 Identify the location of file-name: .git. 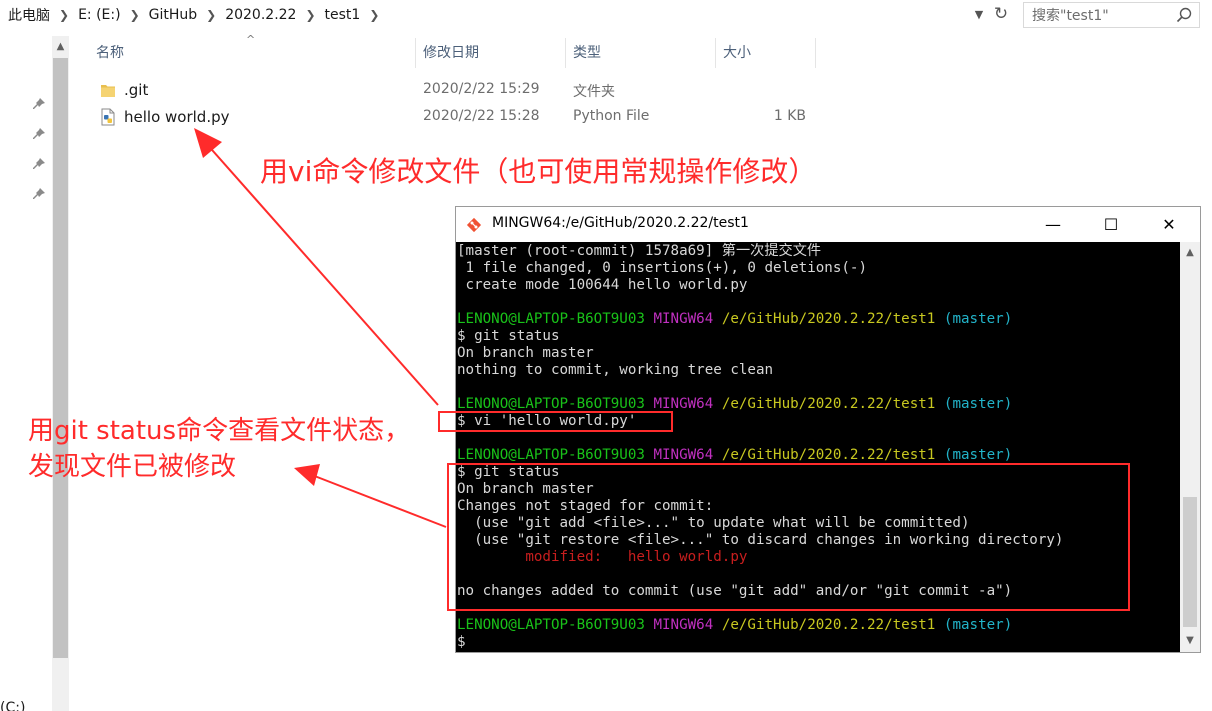
(136, 90).